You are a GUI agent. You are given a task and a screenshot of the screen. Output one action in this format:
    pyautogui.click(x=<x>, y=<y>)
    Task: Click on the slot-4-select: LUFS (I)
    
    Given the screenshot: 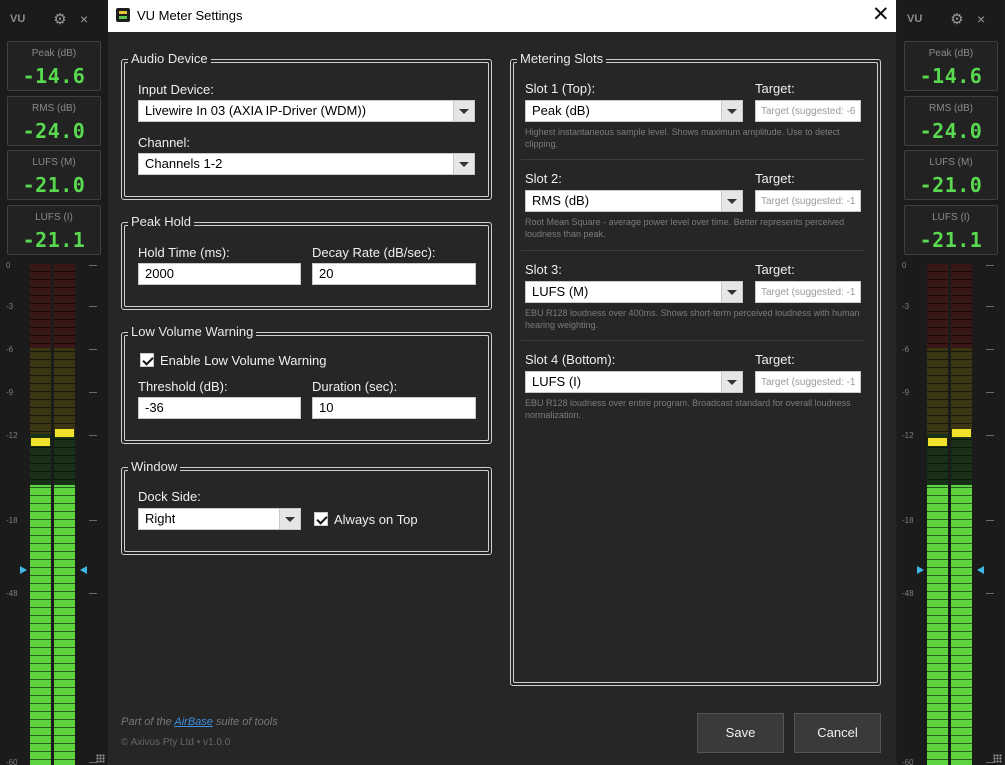 What is the action you would take?
    pyautogui.click(x=634, y=382)
    